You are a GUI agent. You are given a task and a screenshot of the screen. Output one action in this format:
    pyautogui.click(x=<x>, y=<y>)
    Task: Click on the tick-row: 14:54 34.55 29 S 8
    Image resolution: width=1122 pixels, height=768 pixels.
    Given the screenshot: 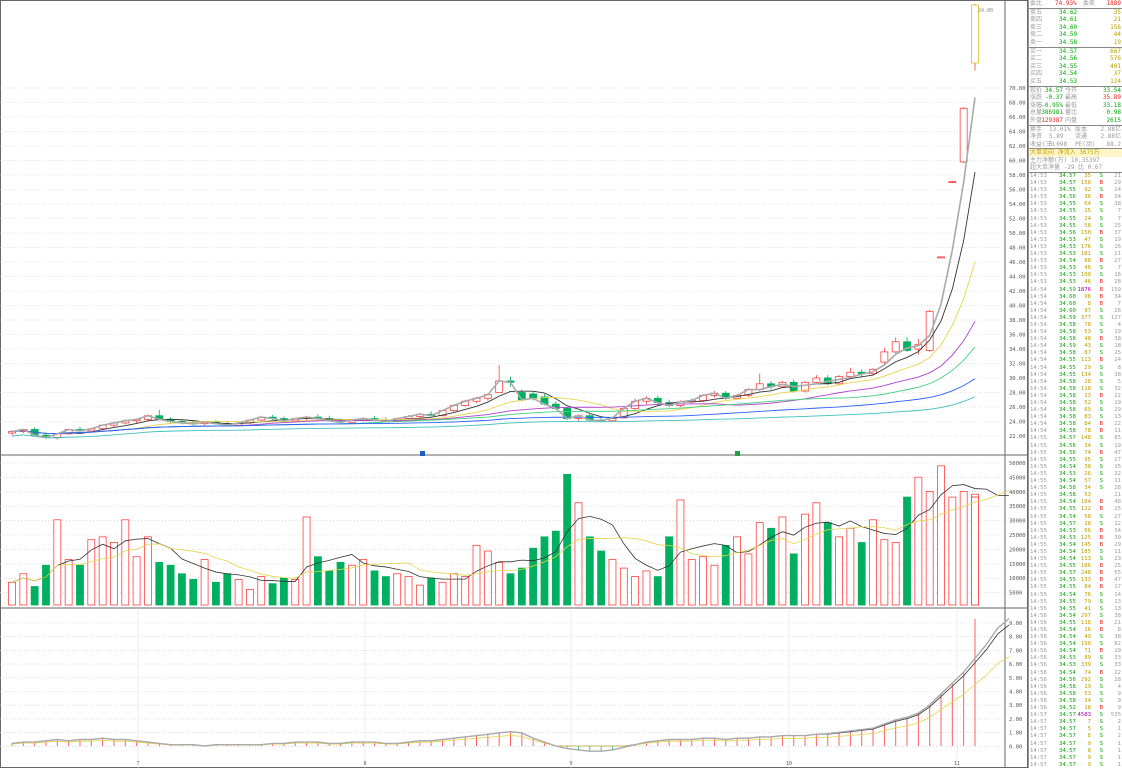 What is the action you would take?
    pyautogui.click(x=1075, y=368)
    